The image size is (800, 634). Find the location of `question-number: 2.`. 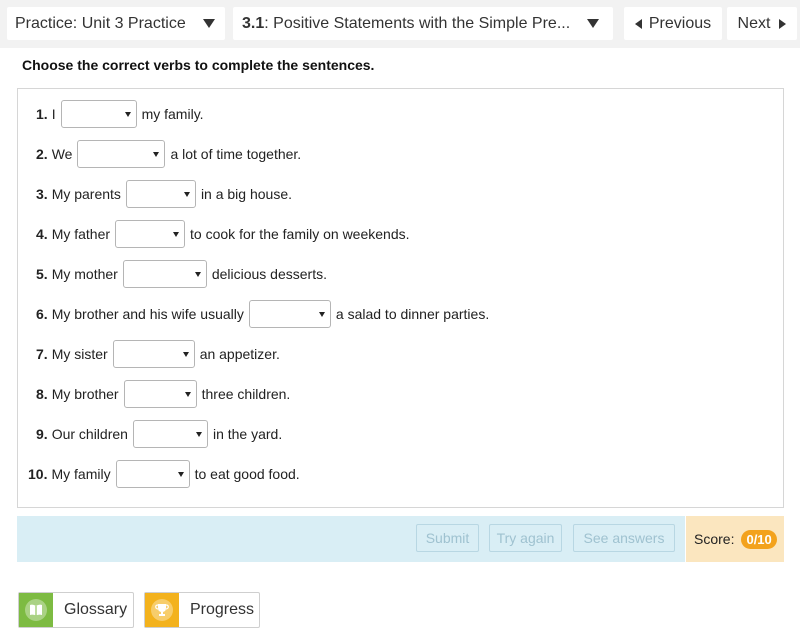

question-number: 2. is located at coordinates (42, 154).